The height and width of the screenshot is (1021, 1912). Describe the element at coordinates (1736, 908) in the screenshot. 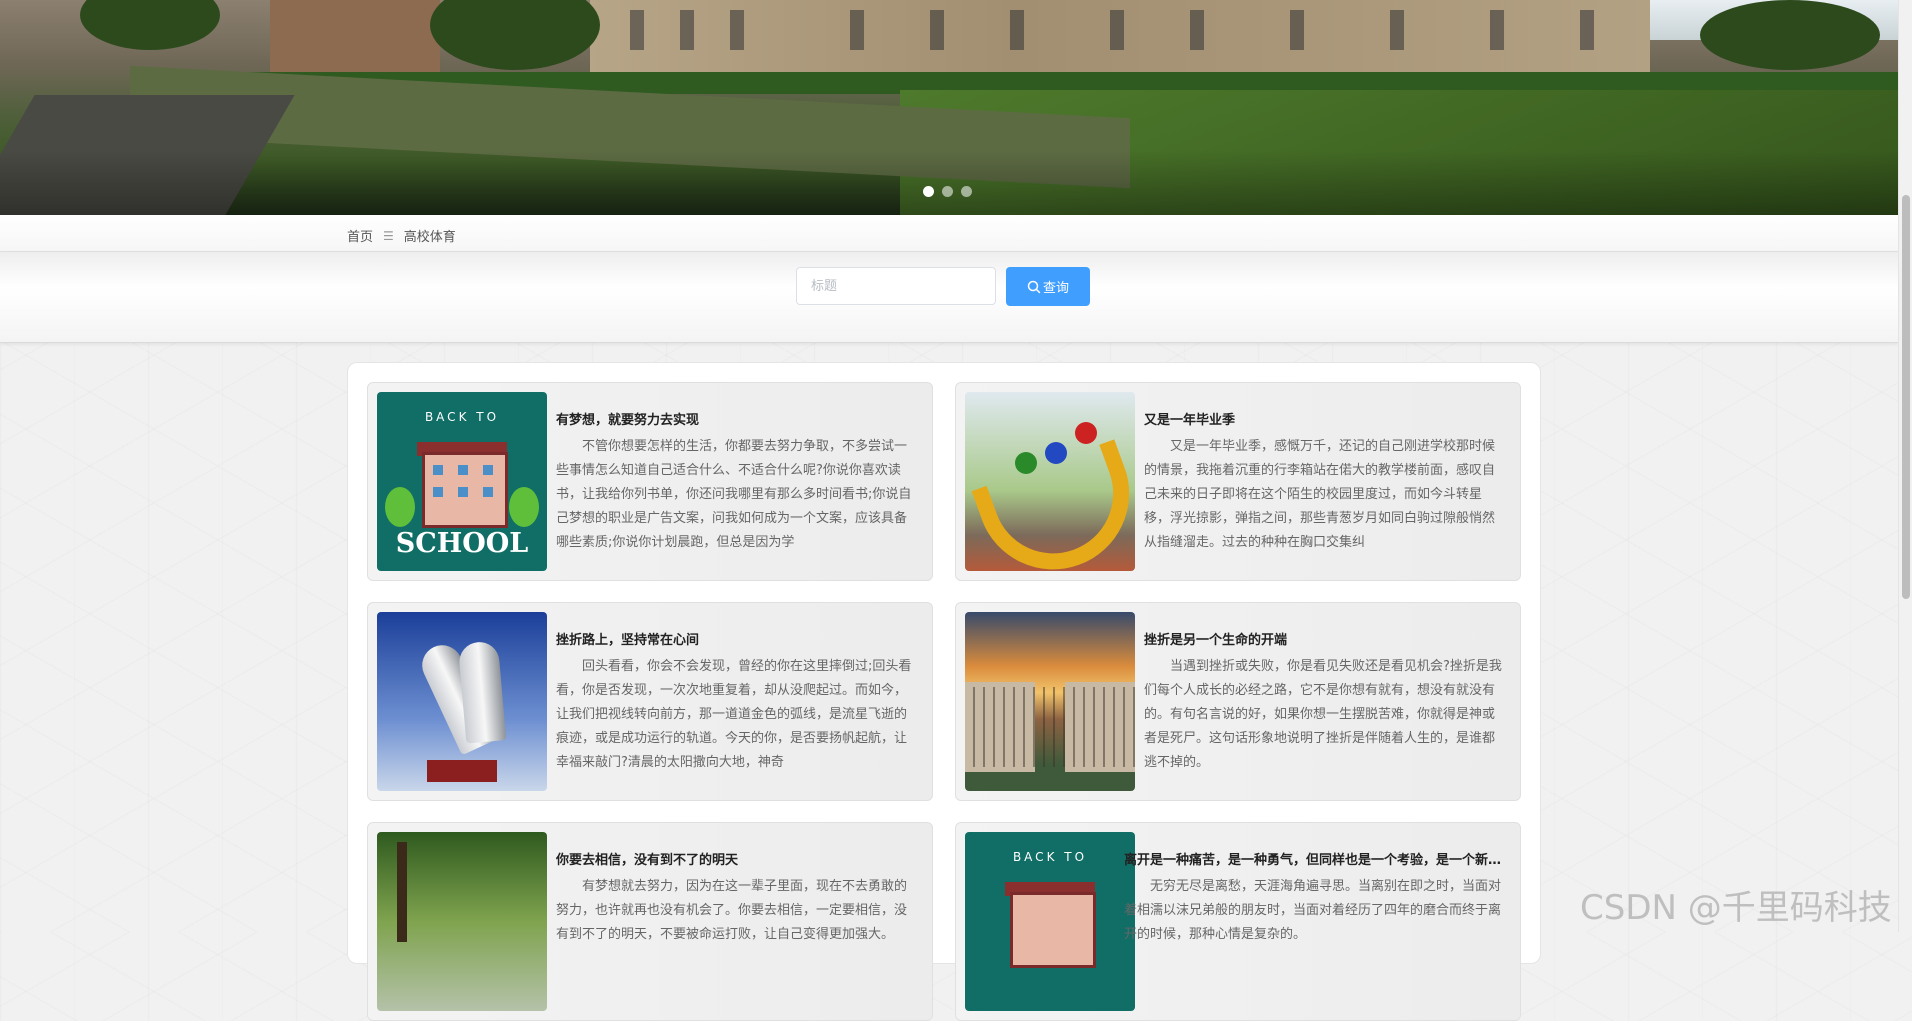

I see `watermark: CSDN @千里码科技` at that location.